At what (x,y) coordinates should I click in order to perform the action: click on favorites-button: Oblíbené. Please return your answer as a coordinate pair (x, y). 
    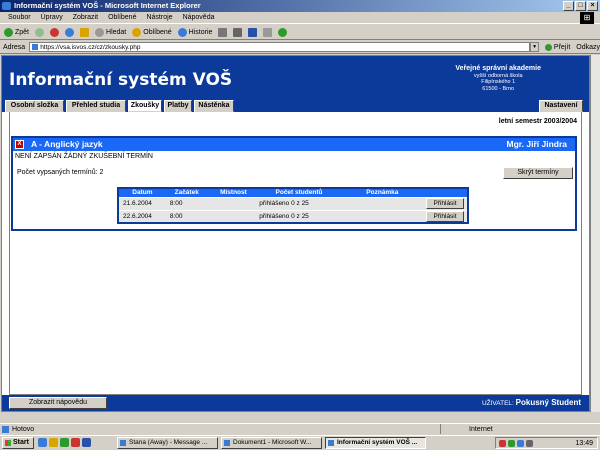
    Looking at the image, I should click on (152, 32).